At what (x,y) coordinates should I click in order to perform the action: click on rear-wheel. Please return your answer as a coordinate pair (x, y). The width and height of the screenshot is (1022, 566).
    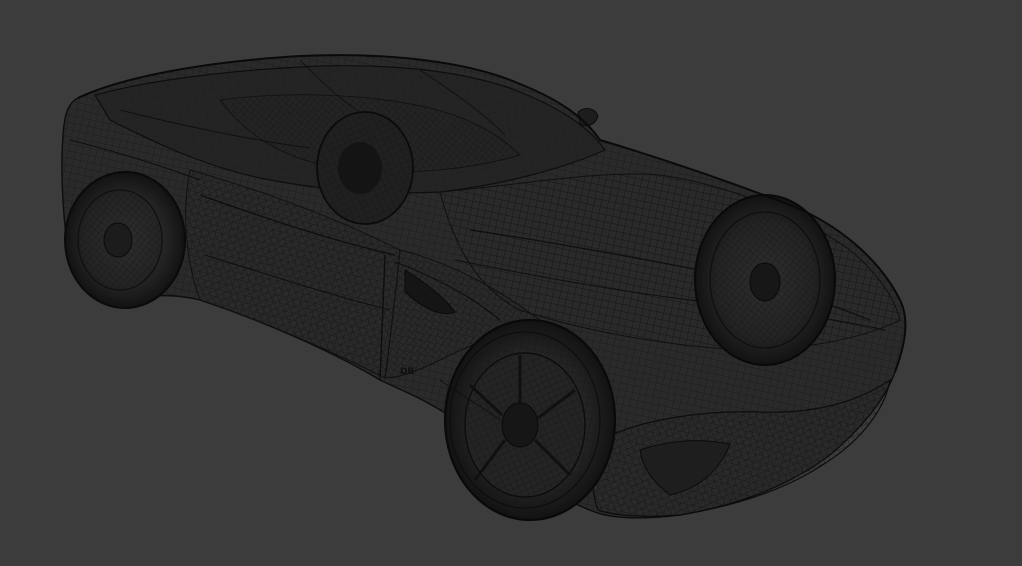
    Looking at the image, I should click on (125, 240).